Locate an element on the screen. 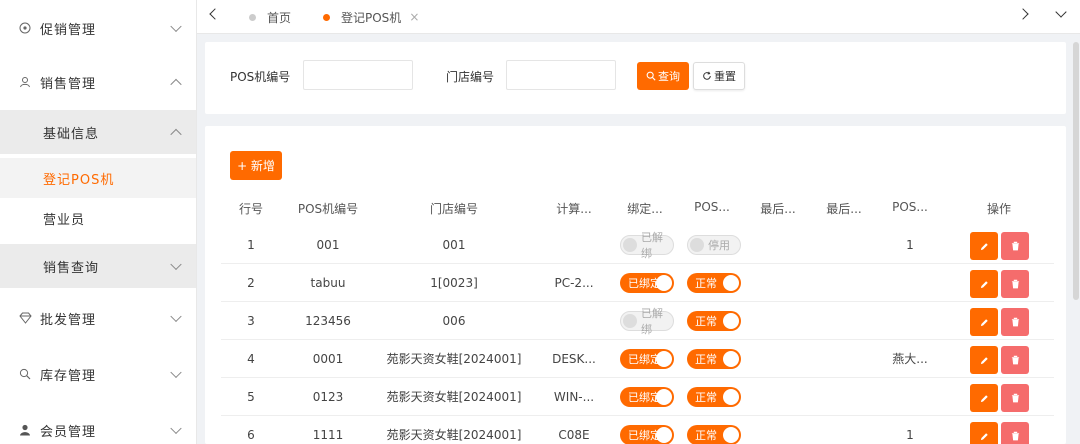 The image size is (1080, 444). cell-calc: C08E is located at coordinates (574, 435).